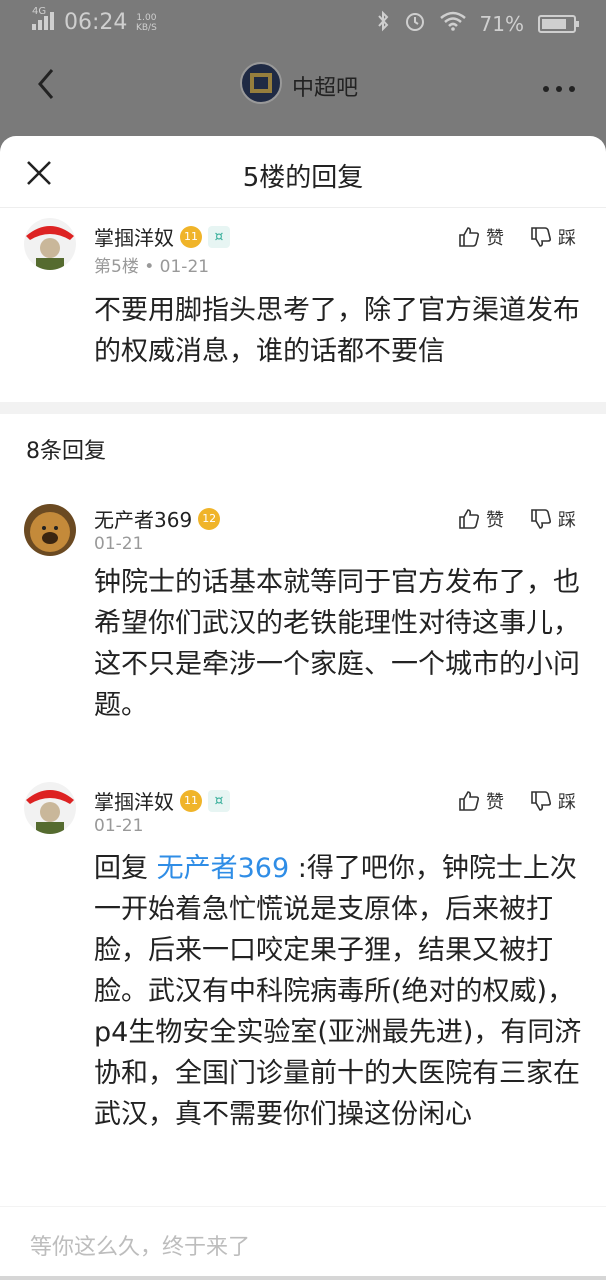 The height and width of the screenshot is (1280, 606). Describe the element at coordinates (39, 11) in the screenshot. I see `network-type: 4G` at that location.